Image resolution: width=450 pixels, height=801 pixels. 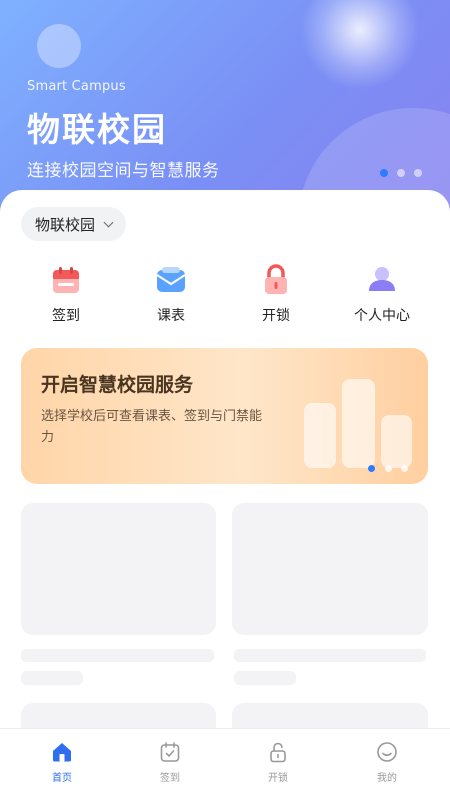 What do you see at coordinates (278, 765) in the screenshot?
I see `tab-unlock: 开锁` at bounding box center [278, 765].